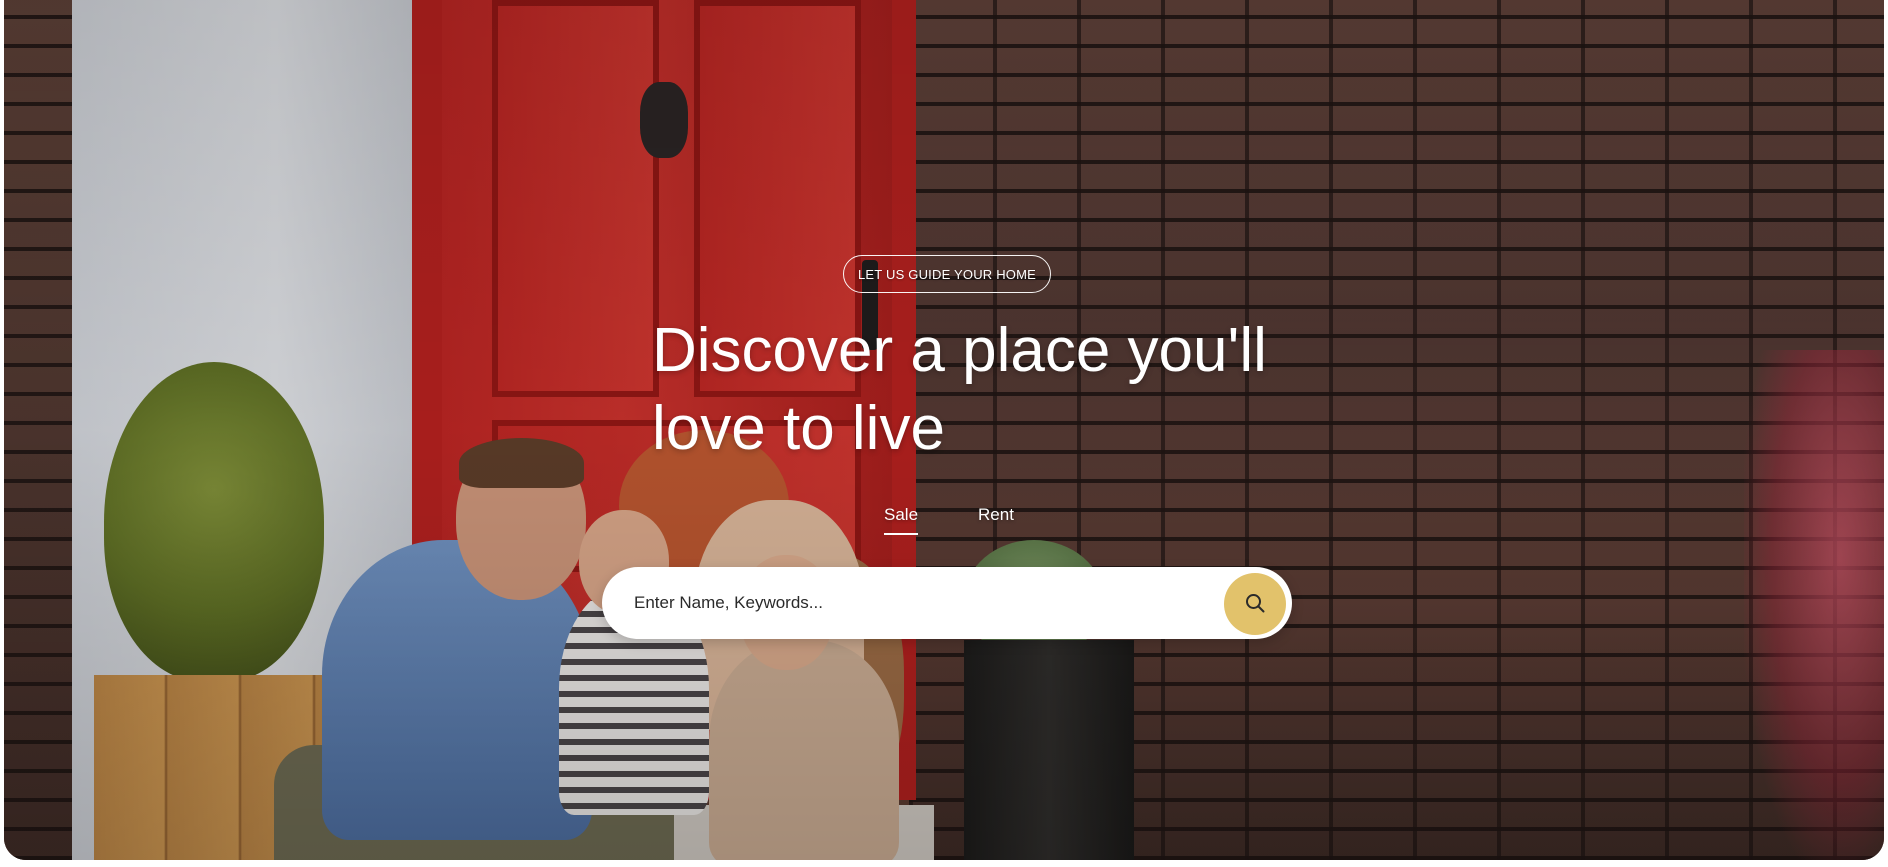  Describe the element at coordinates (914, 603) in the screenshot. I see `search-input` at that location.